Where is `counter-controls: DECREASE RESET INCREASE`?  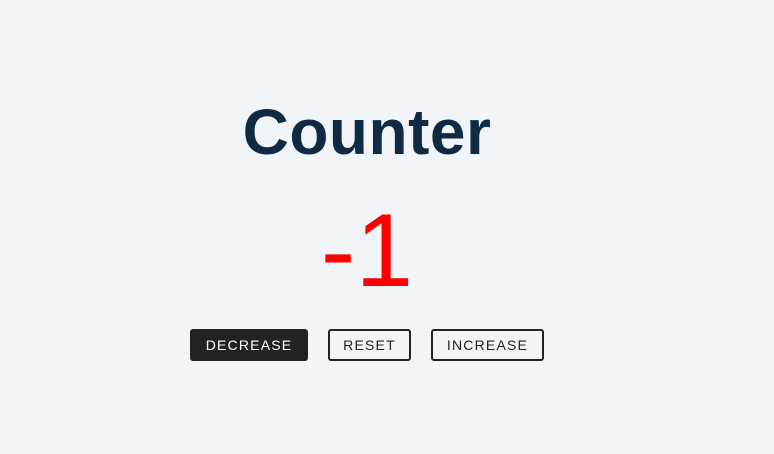 counter-controls: DECREASE RESET INCREASE is located at coordinates (367, 345).